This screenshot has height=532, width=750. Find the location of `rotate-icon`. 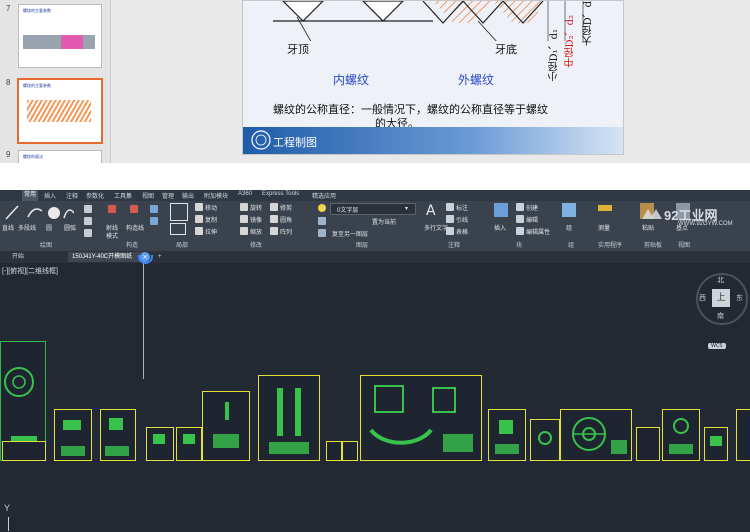

rotate-icon is located at coordinates (244, 207).